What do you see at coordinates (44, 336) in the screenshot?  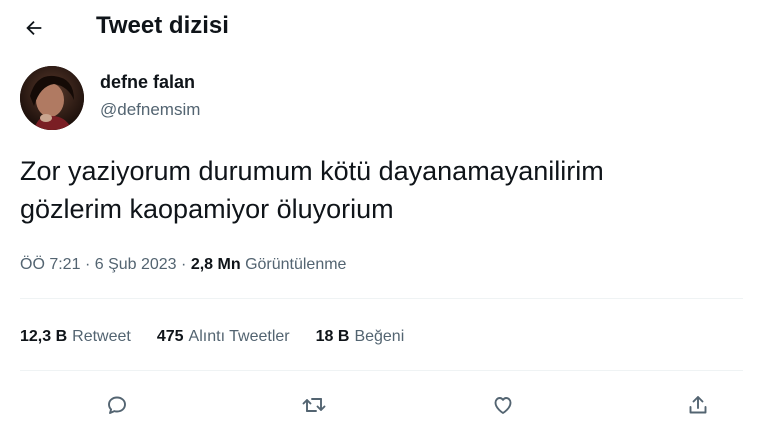 I see `retweets-count: 12,3 B` at bounding box center [44, 336].